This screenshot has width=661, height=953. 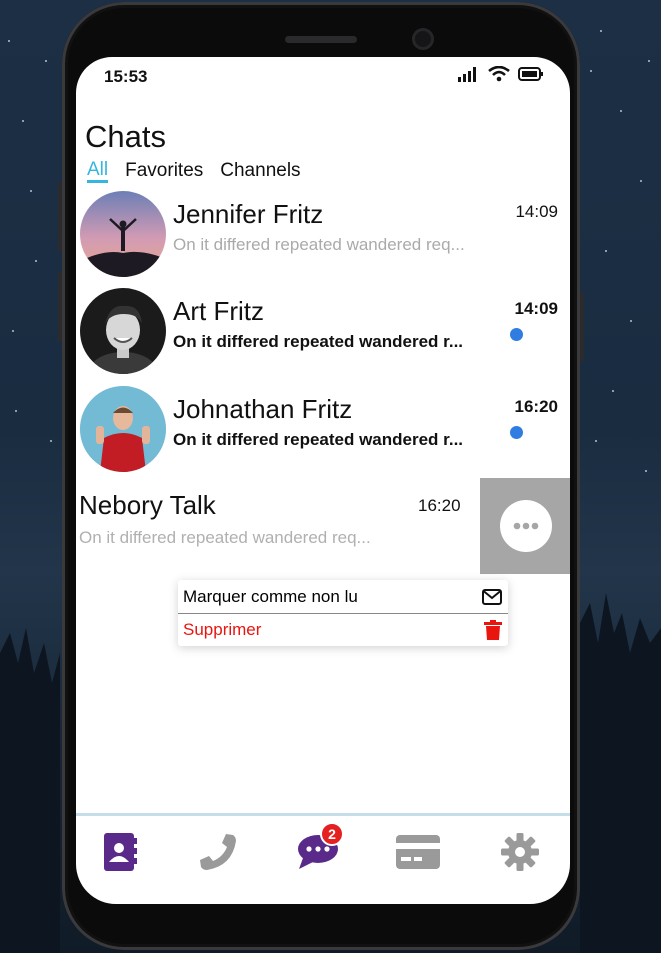 I want to click on earpiece-speaker, so click(x=321, y=39).